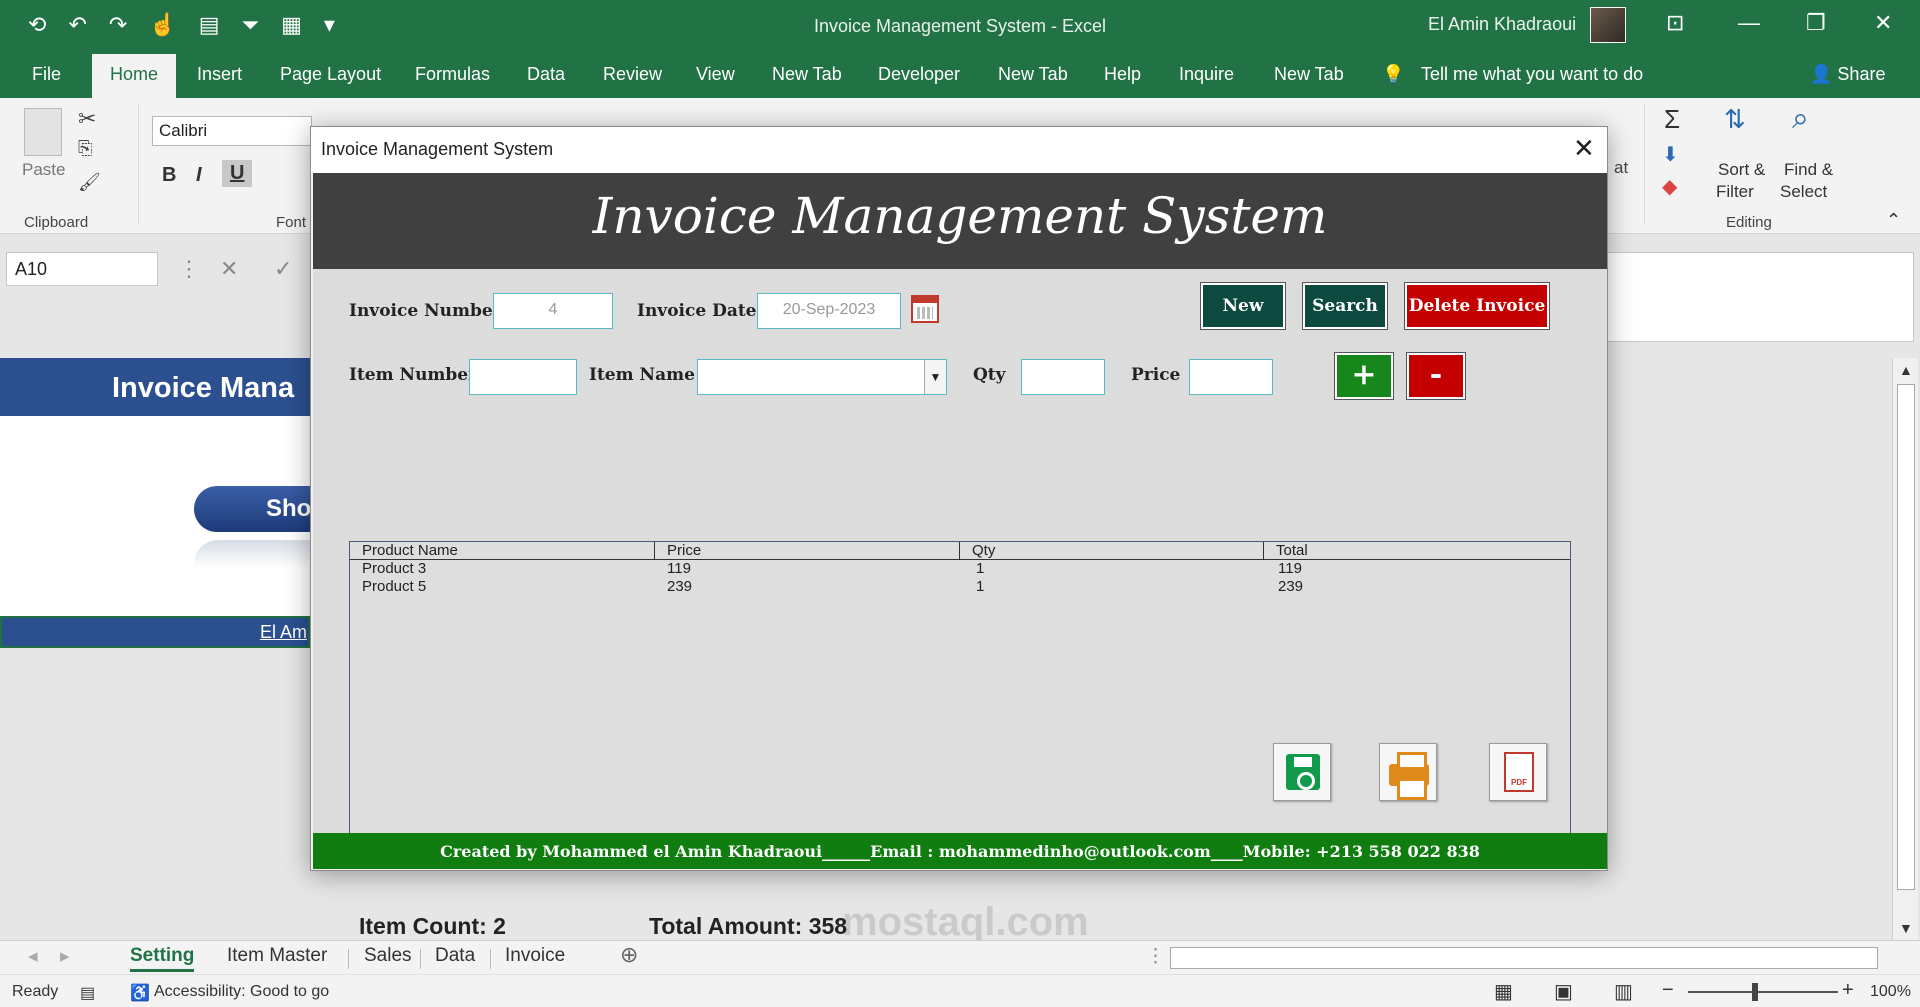  Describe the element at coordinates (43, 170) in the screenshot. I see `paste-label: Paste` at that location.